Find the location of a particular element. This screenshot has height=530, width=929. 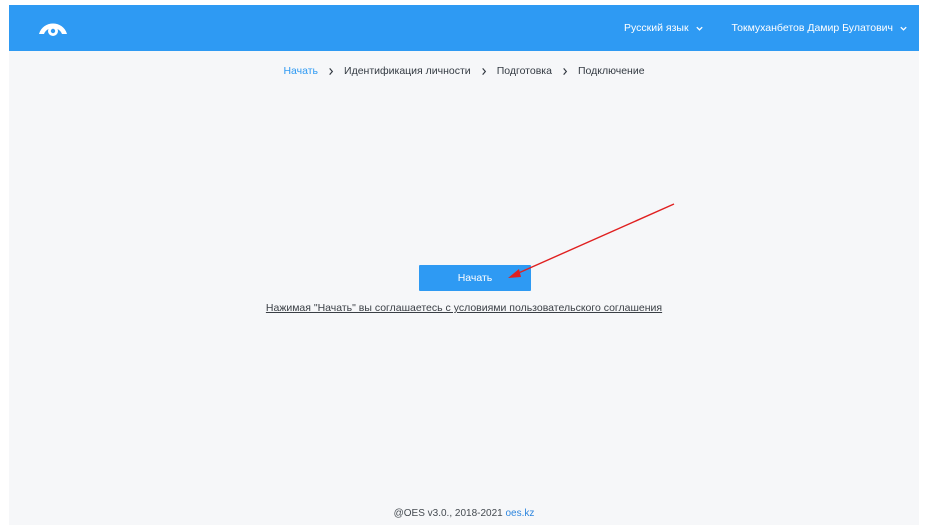

footer-site-link: oes.kz is located at coordinates (519, 513).